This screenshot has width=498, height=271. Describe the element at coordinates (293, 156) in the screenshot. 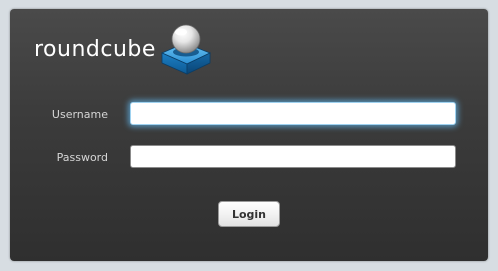

I see `password-input` at that location.